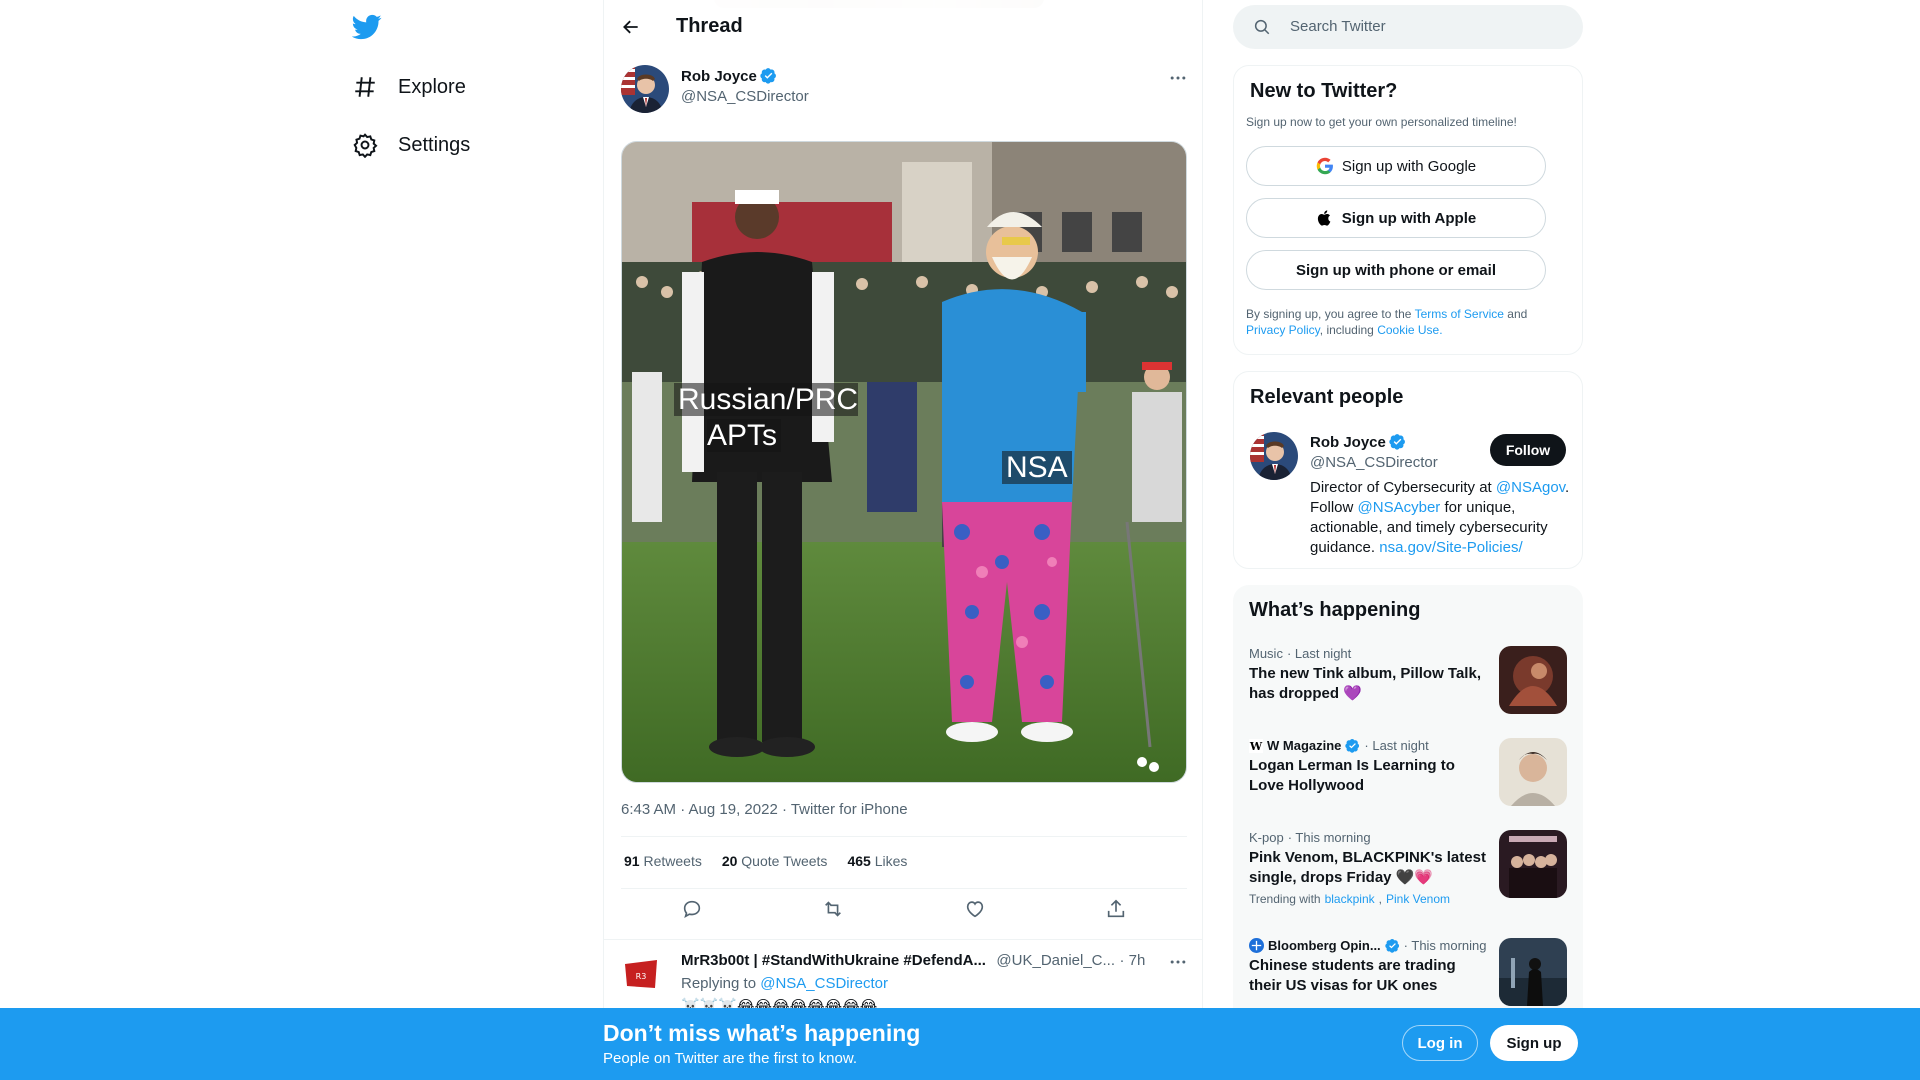 This screenshot has height=1080, width=1920. Describe the element at coordinates (1459, 314) in the screenshot. I see `terms-of-service-link: Terms of Service` at that location.